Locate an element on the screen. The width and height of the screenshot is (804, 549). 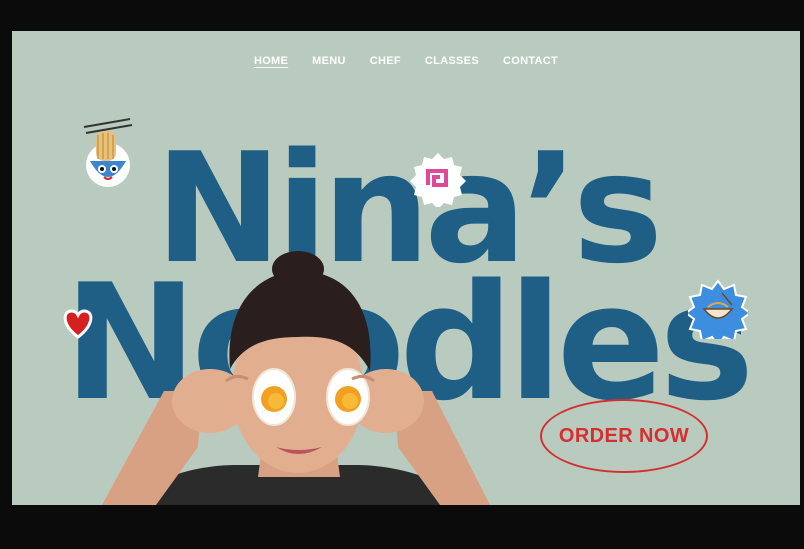
naruto-fishcake-icon is located at coordinates (438, 180).